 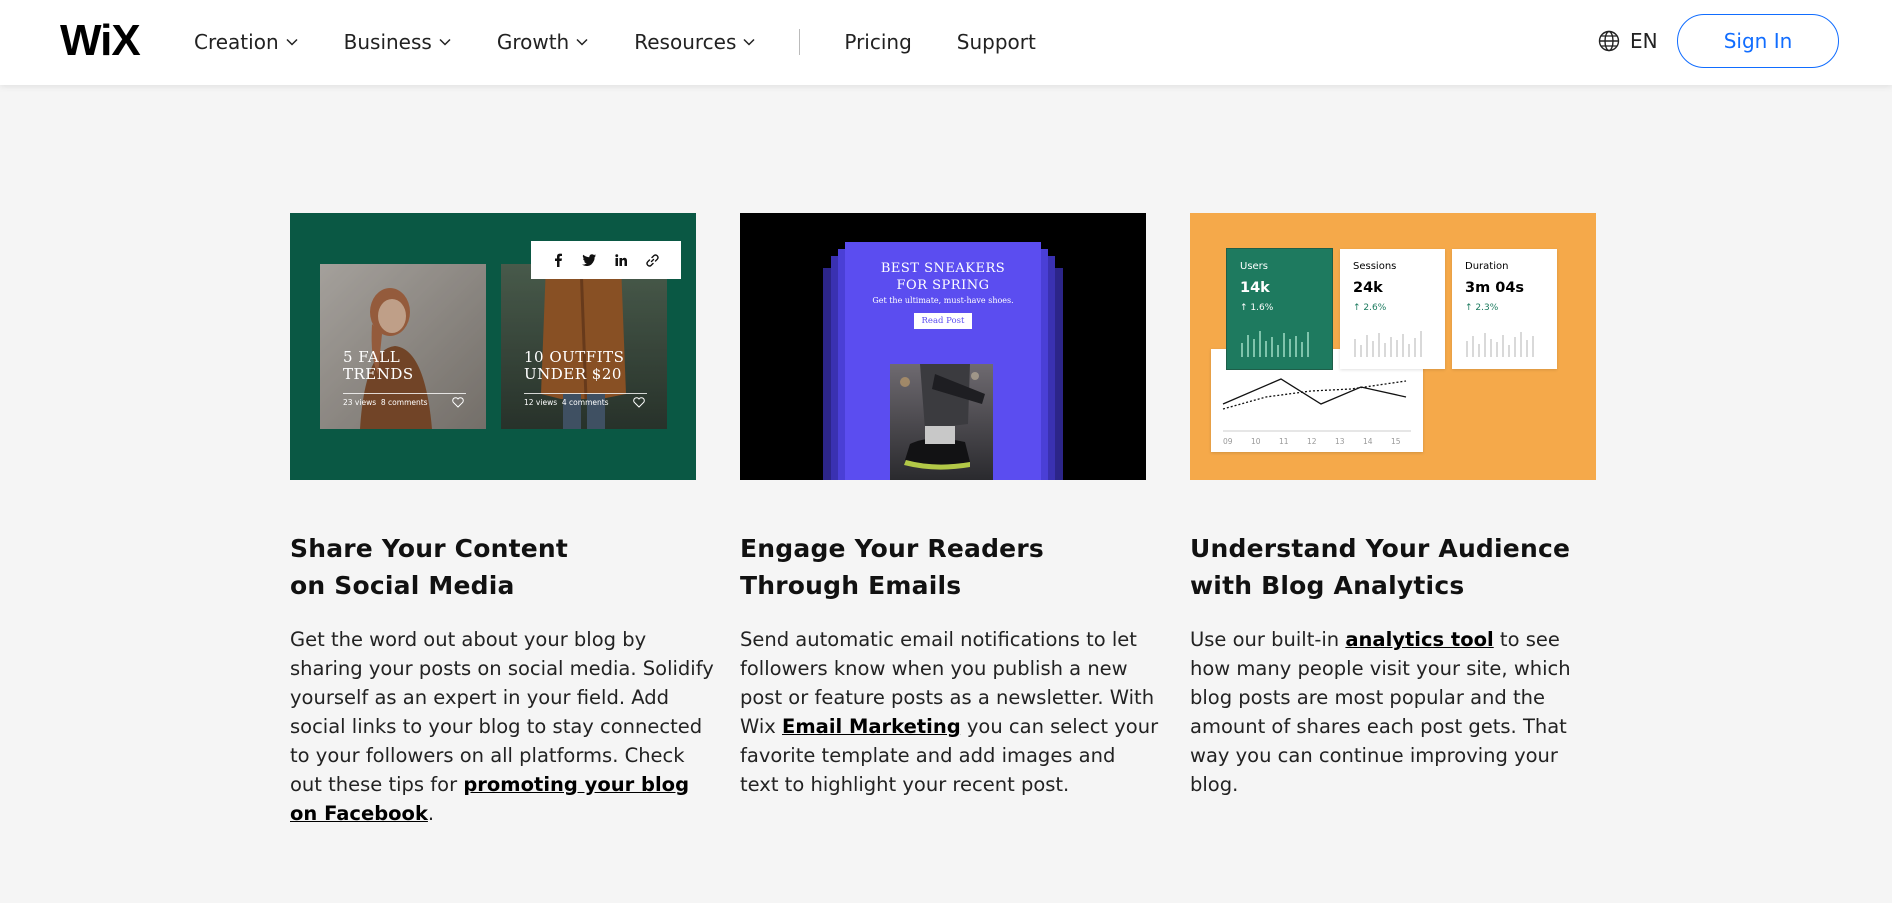 What do you see at coordinates (1268, 639) in the screenshot?
I see `description-text: Use our built-in` at bounding box center [1268, 639].